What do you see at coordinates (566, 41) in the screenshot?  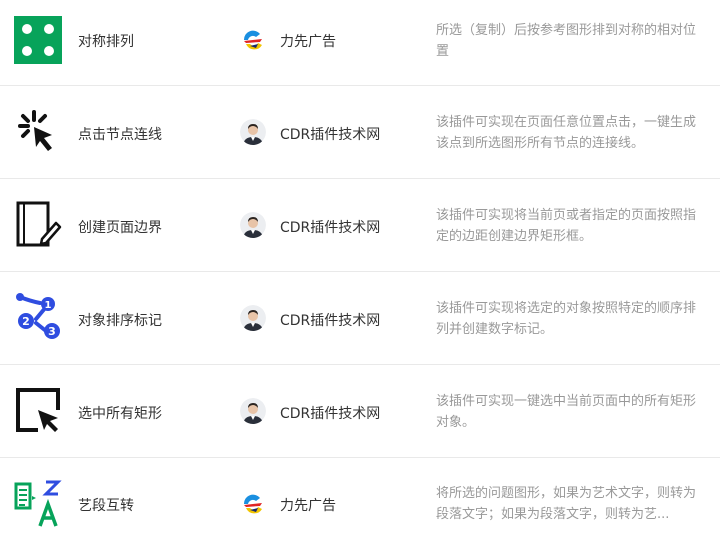 I see `plugin-description: 所选（复制）后按参考图形排到对称的相对位置` at bounding box center [566, 41].